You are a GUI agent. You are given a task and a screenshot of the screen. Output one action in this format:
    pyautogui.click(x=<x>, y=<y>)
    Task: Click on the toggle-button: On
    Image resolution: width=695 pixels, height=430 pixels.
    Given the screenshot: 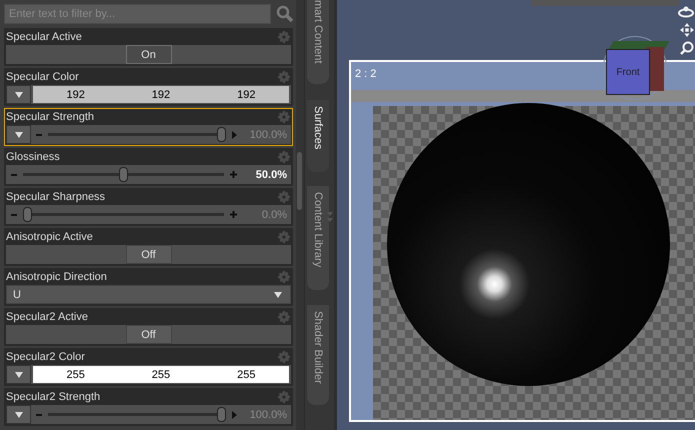 What is the action you would take?
    pyautogui.click(x=149, y=54)
    